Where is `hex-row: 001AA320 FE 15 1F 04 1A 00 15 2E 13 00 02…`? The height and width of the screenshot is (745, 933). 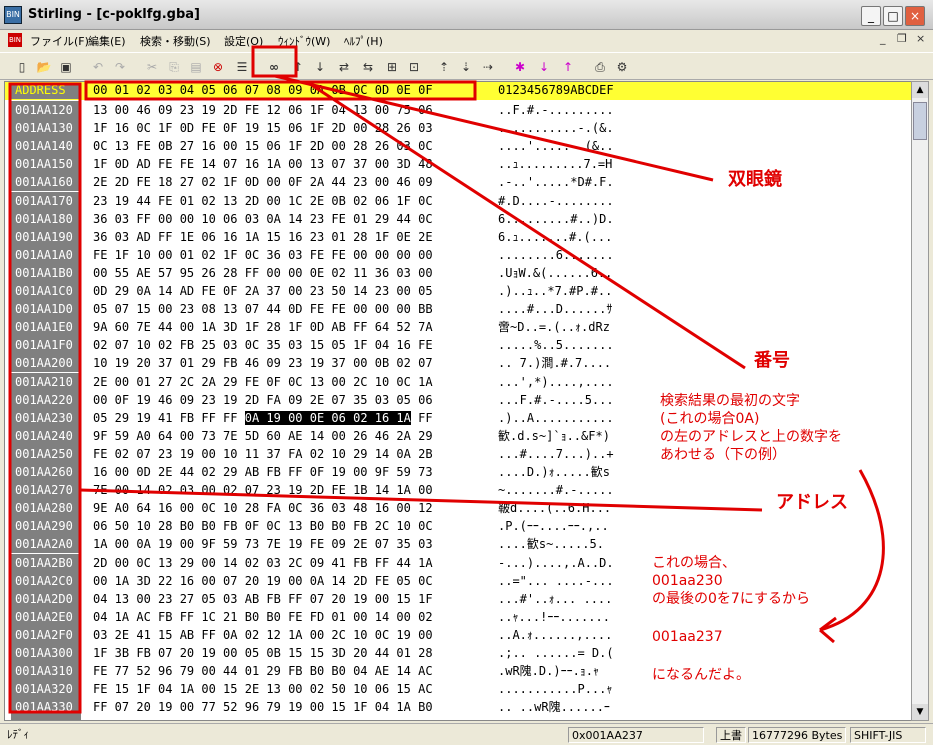 hex-row: 001AA320 FE 15 1F 04 1A 00 15 2E 13 00 02… is located at coordinates (458, 689).